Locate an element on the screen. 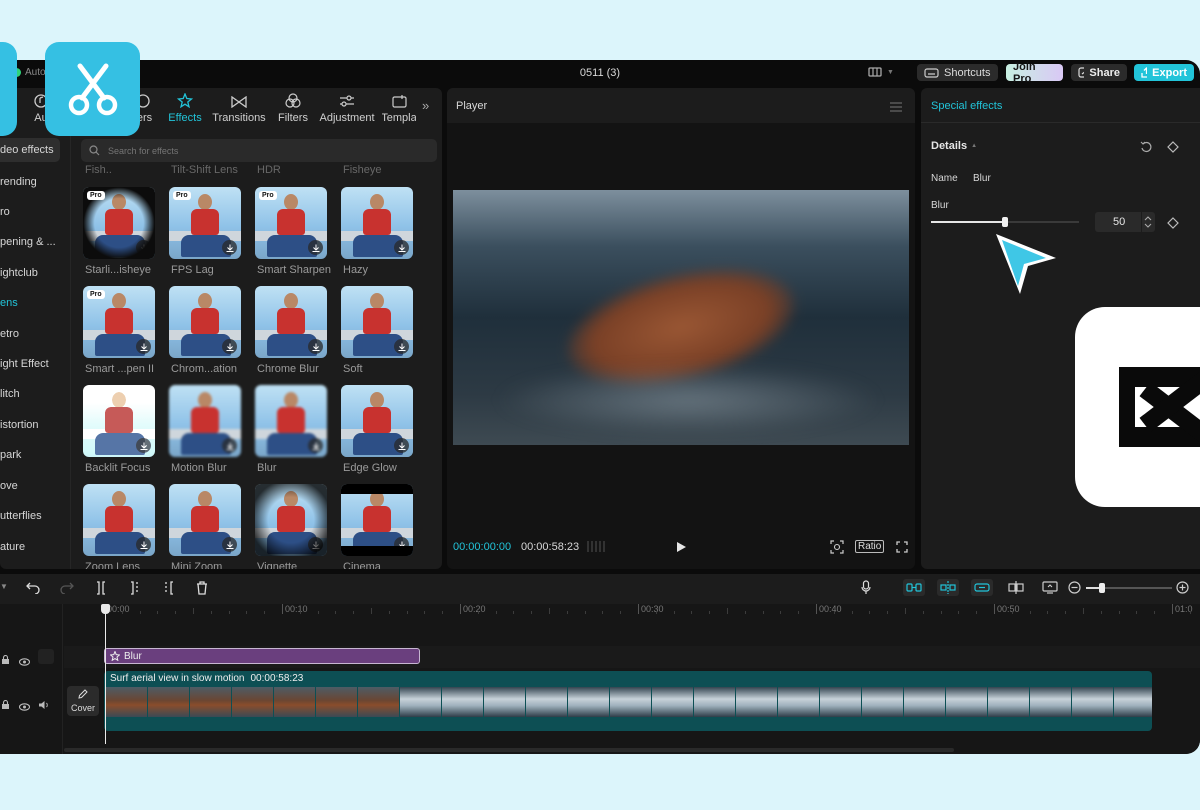 The width and height of the screenshot is (1200, 810). microphone-icon is located at coordinates (866, 590).